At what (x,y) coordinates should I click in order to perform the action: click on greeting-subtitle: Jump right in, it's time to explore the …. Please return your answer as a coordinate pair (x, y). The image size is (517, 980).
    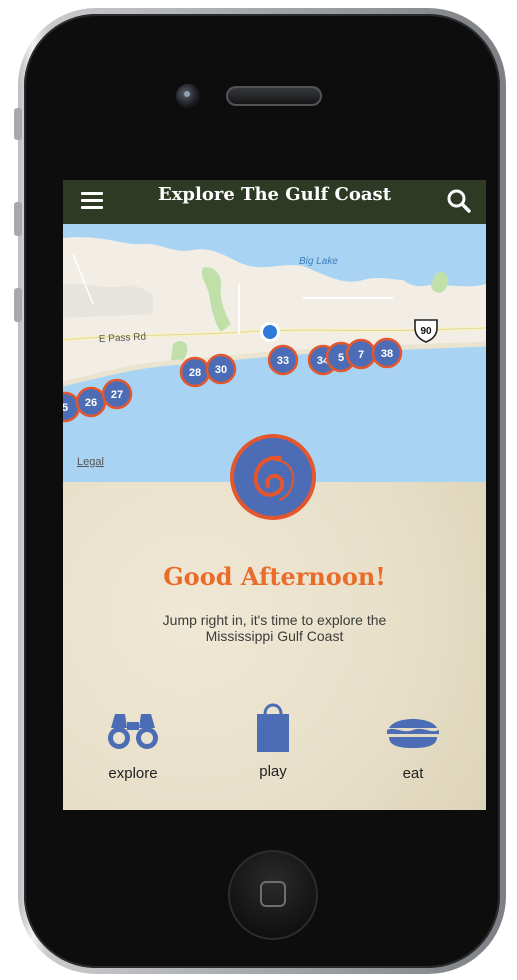
    Looking at the image, I should click on (274, 628).